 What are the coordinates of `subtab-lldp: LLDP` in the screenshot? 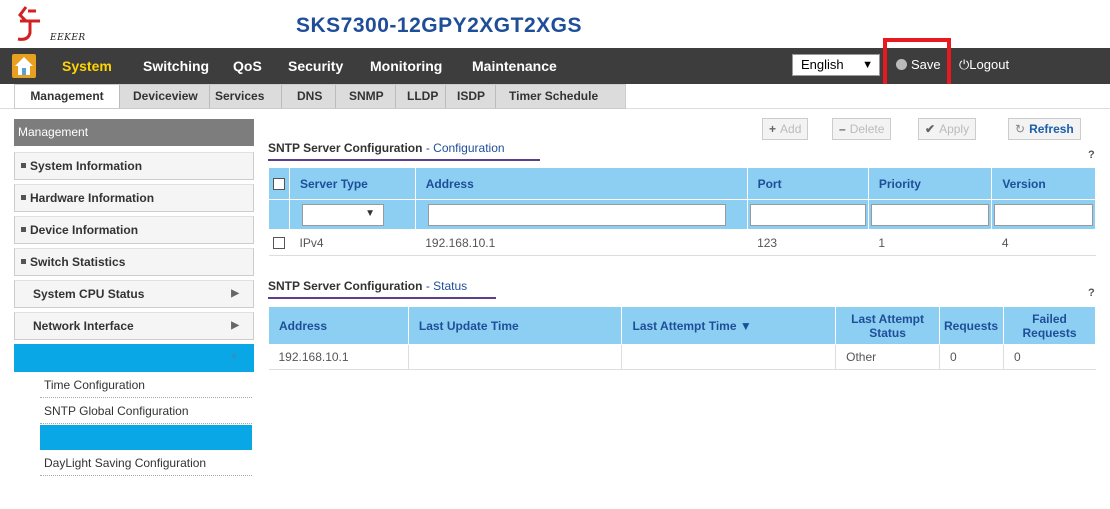 It's located at (422, 96).